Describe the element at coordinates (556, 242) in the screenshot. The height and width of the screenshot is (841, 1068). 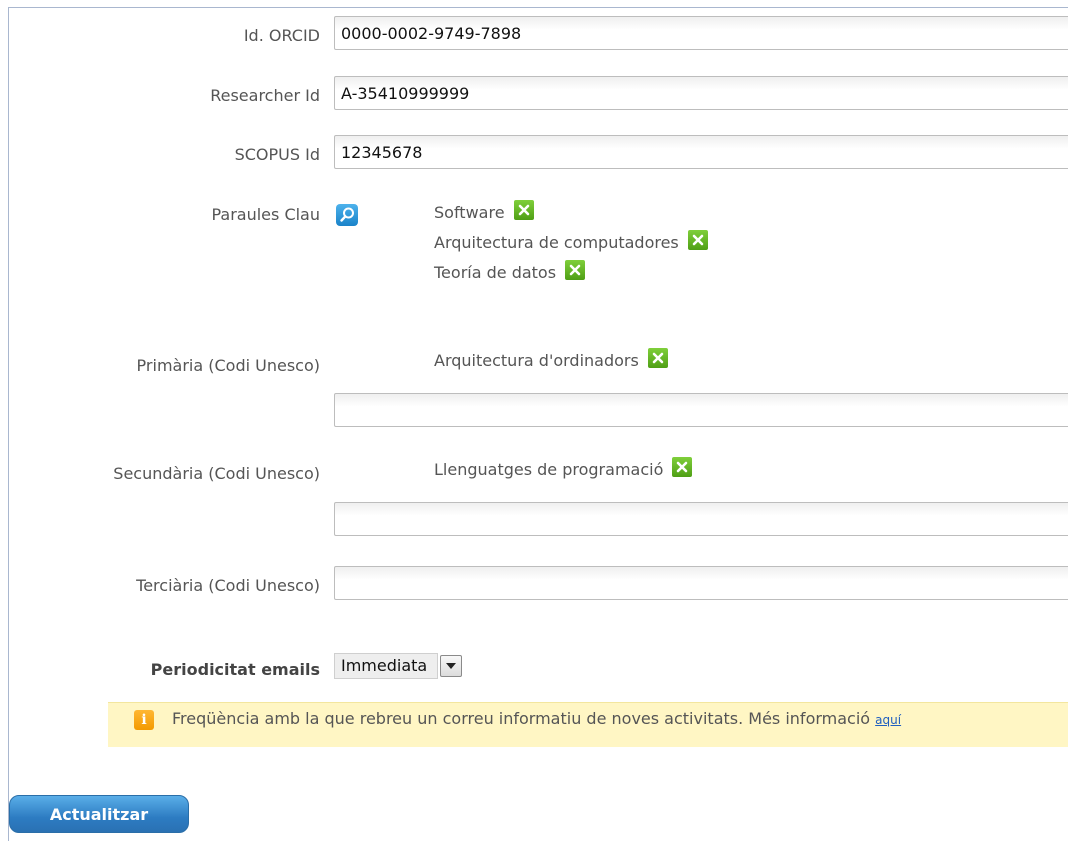
I see `keyword-tag-label: Arquitectura de computadores` at that location.